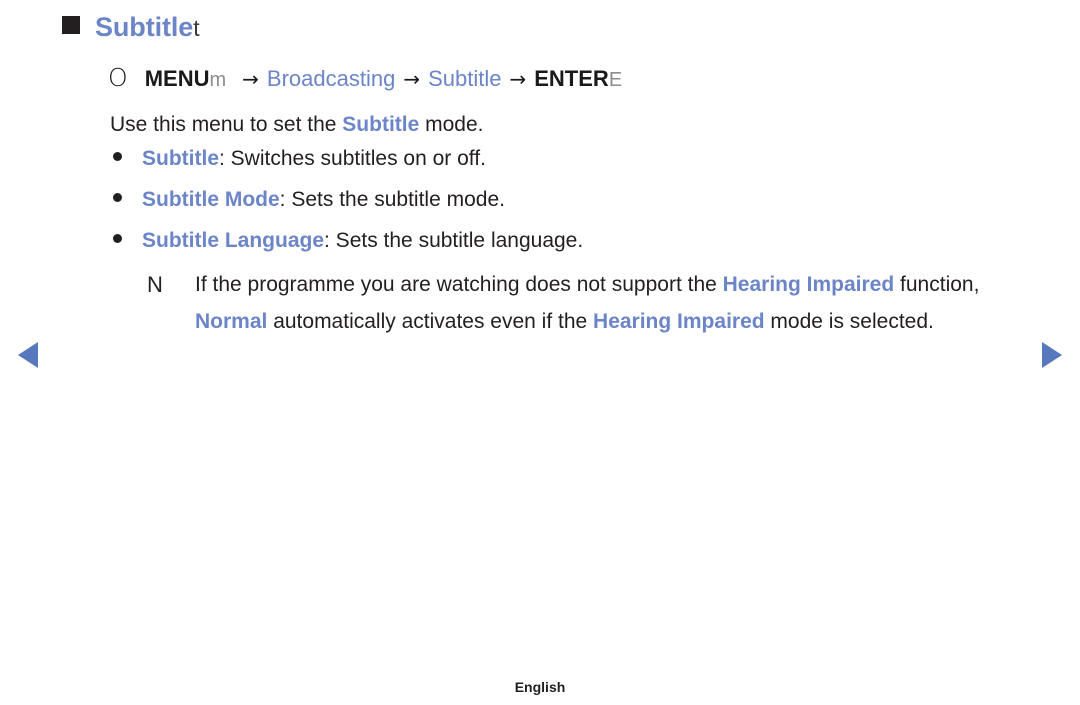 The image size is (1080, 705). I want to click on intro-sentence: Use this menu to set the Subtitle mode., so click(297, 124).